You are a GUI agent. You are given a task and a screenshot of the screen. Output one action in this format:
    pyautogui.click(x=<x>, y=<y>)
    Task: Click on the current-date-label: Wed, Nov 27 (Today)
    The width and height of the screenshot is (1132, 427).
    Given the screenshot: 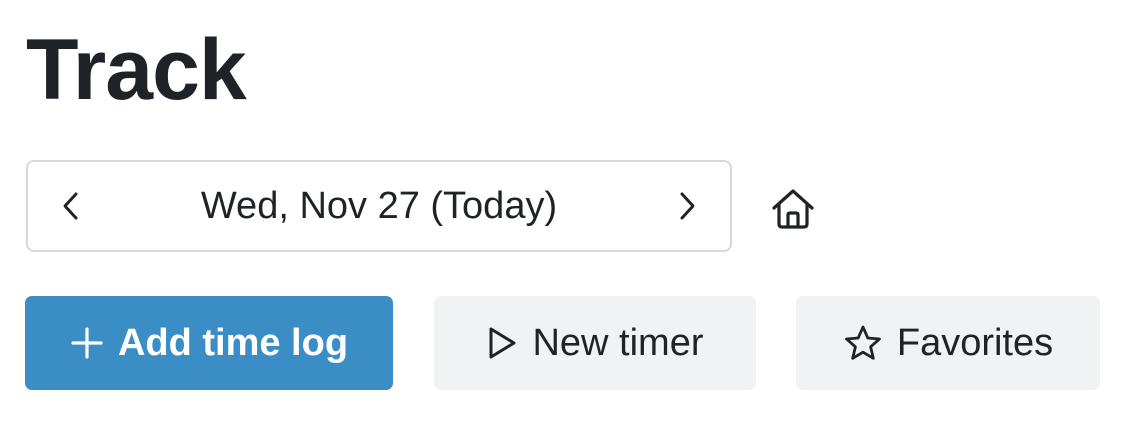 What is the action you would take?
    pyautogui.click(x=379, y=206)
    